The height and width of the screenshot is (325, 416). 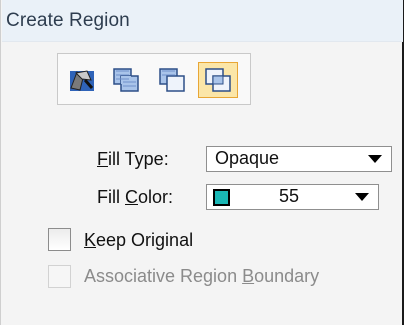 I want to click on intersection-tool-button, so click(x=218, y=80).